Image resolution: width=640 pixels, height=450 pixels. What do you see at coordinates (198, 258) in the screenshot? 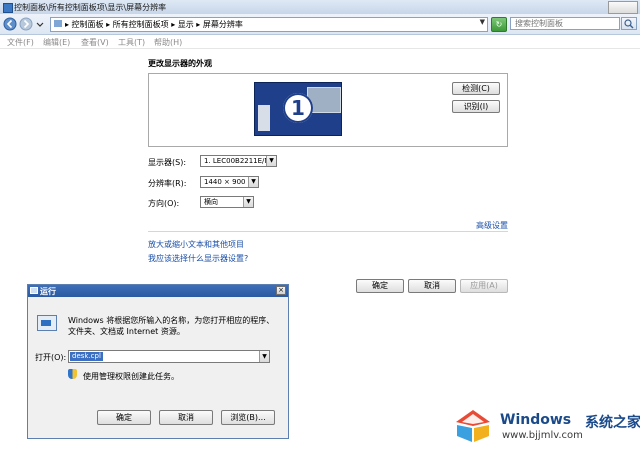
I see `which-settings-link: 我应该选择什么显示器设置?` at bounding box center [198, 258].